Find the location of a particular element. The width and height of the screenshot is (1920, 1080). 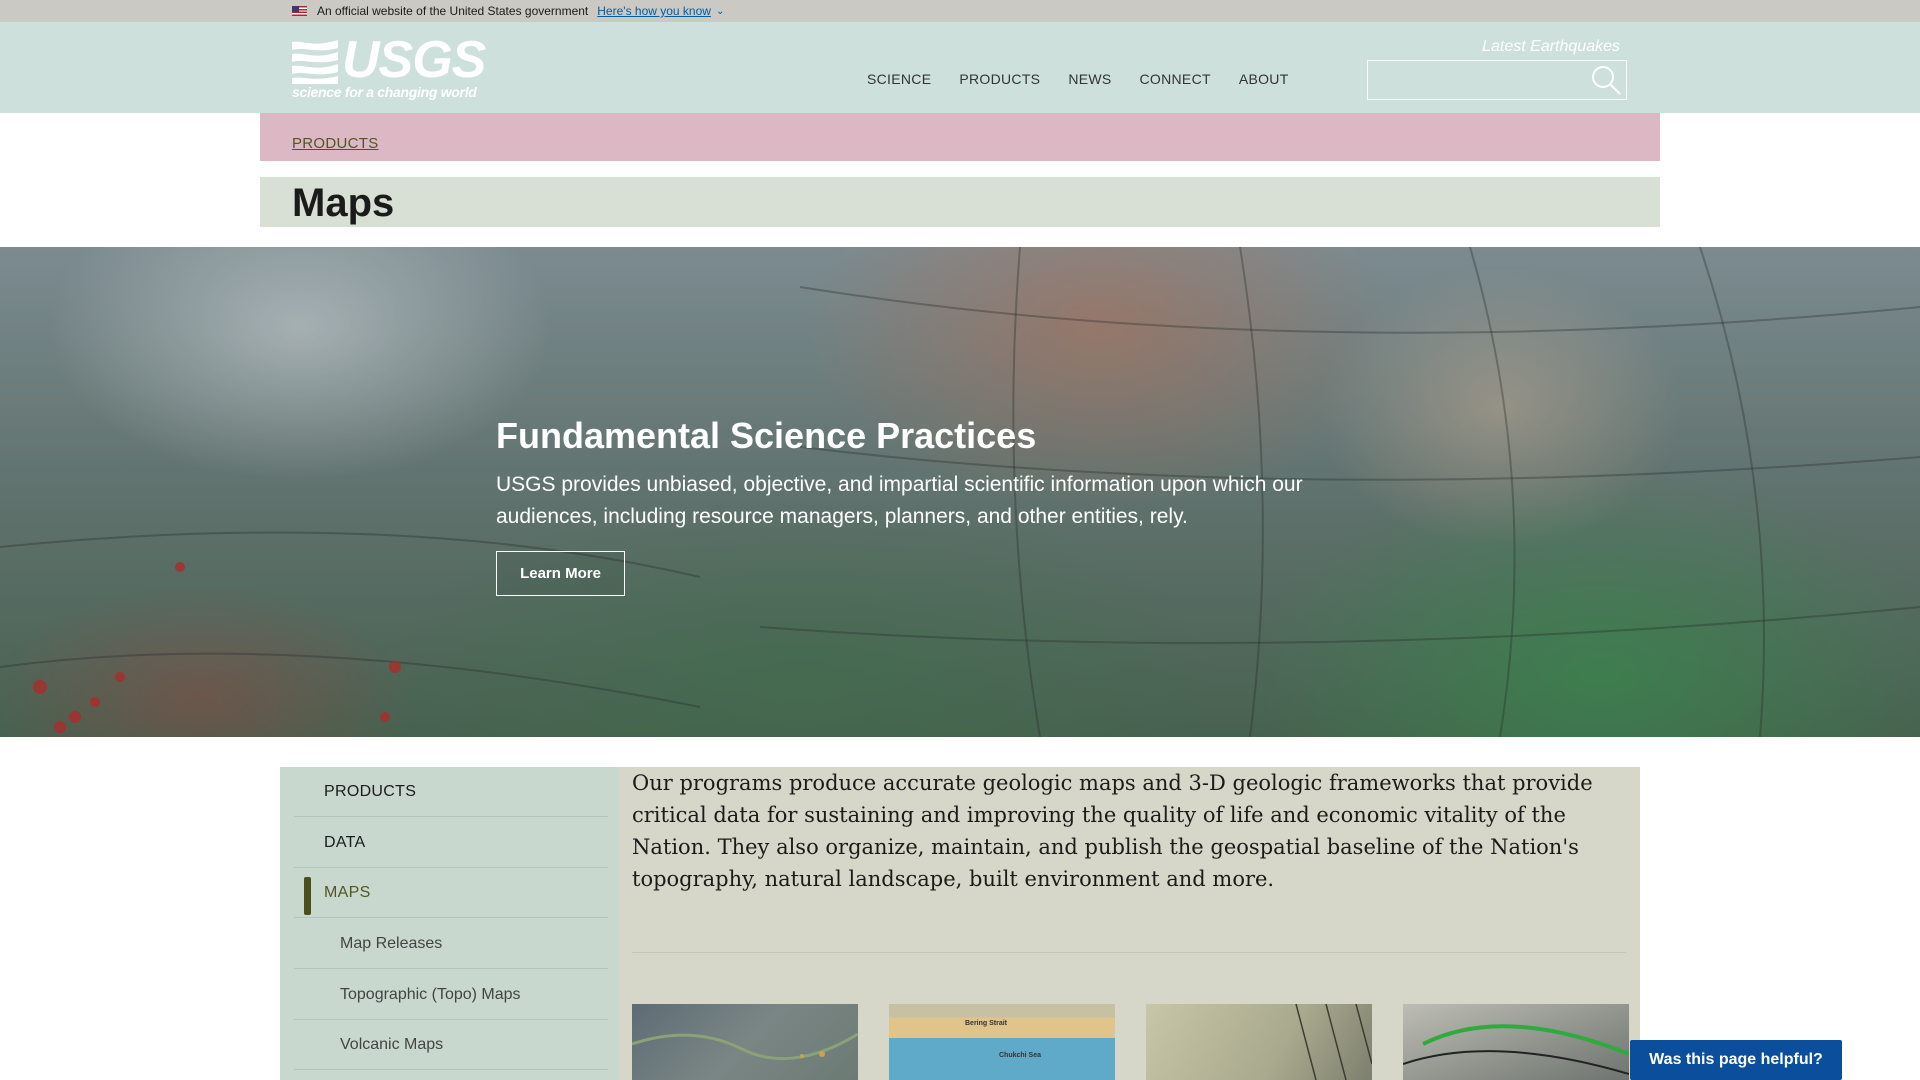

nav-about: ABOUT is located at coordinates (1264, 79).